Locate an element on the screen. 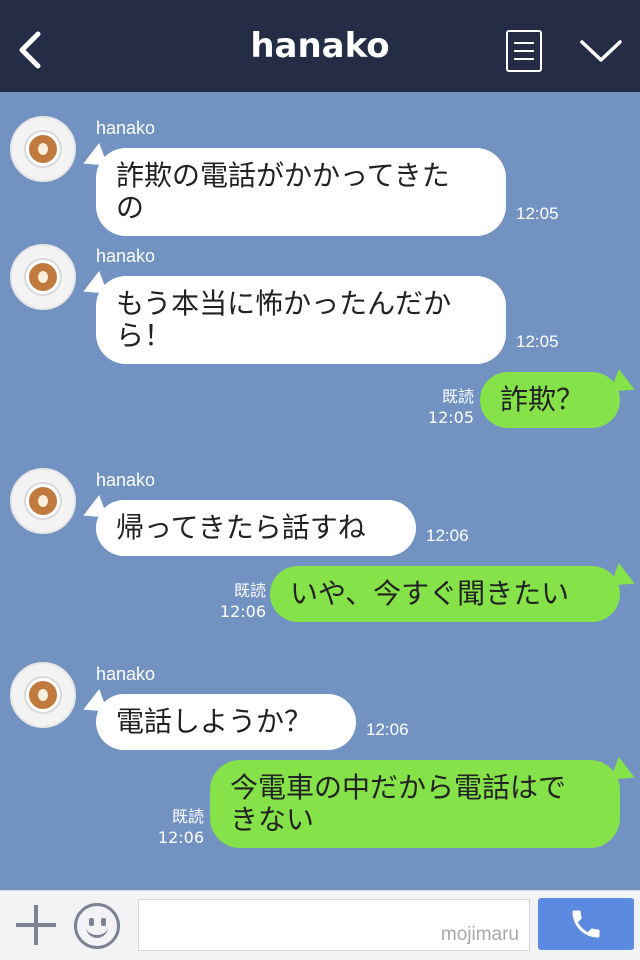 The image size is (640, 960). message-text-line: 電話しようか？ is located at coordinates (214, 721).